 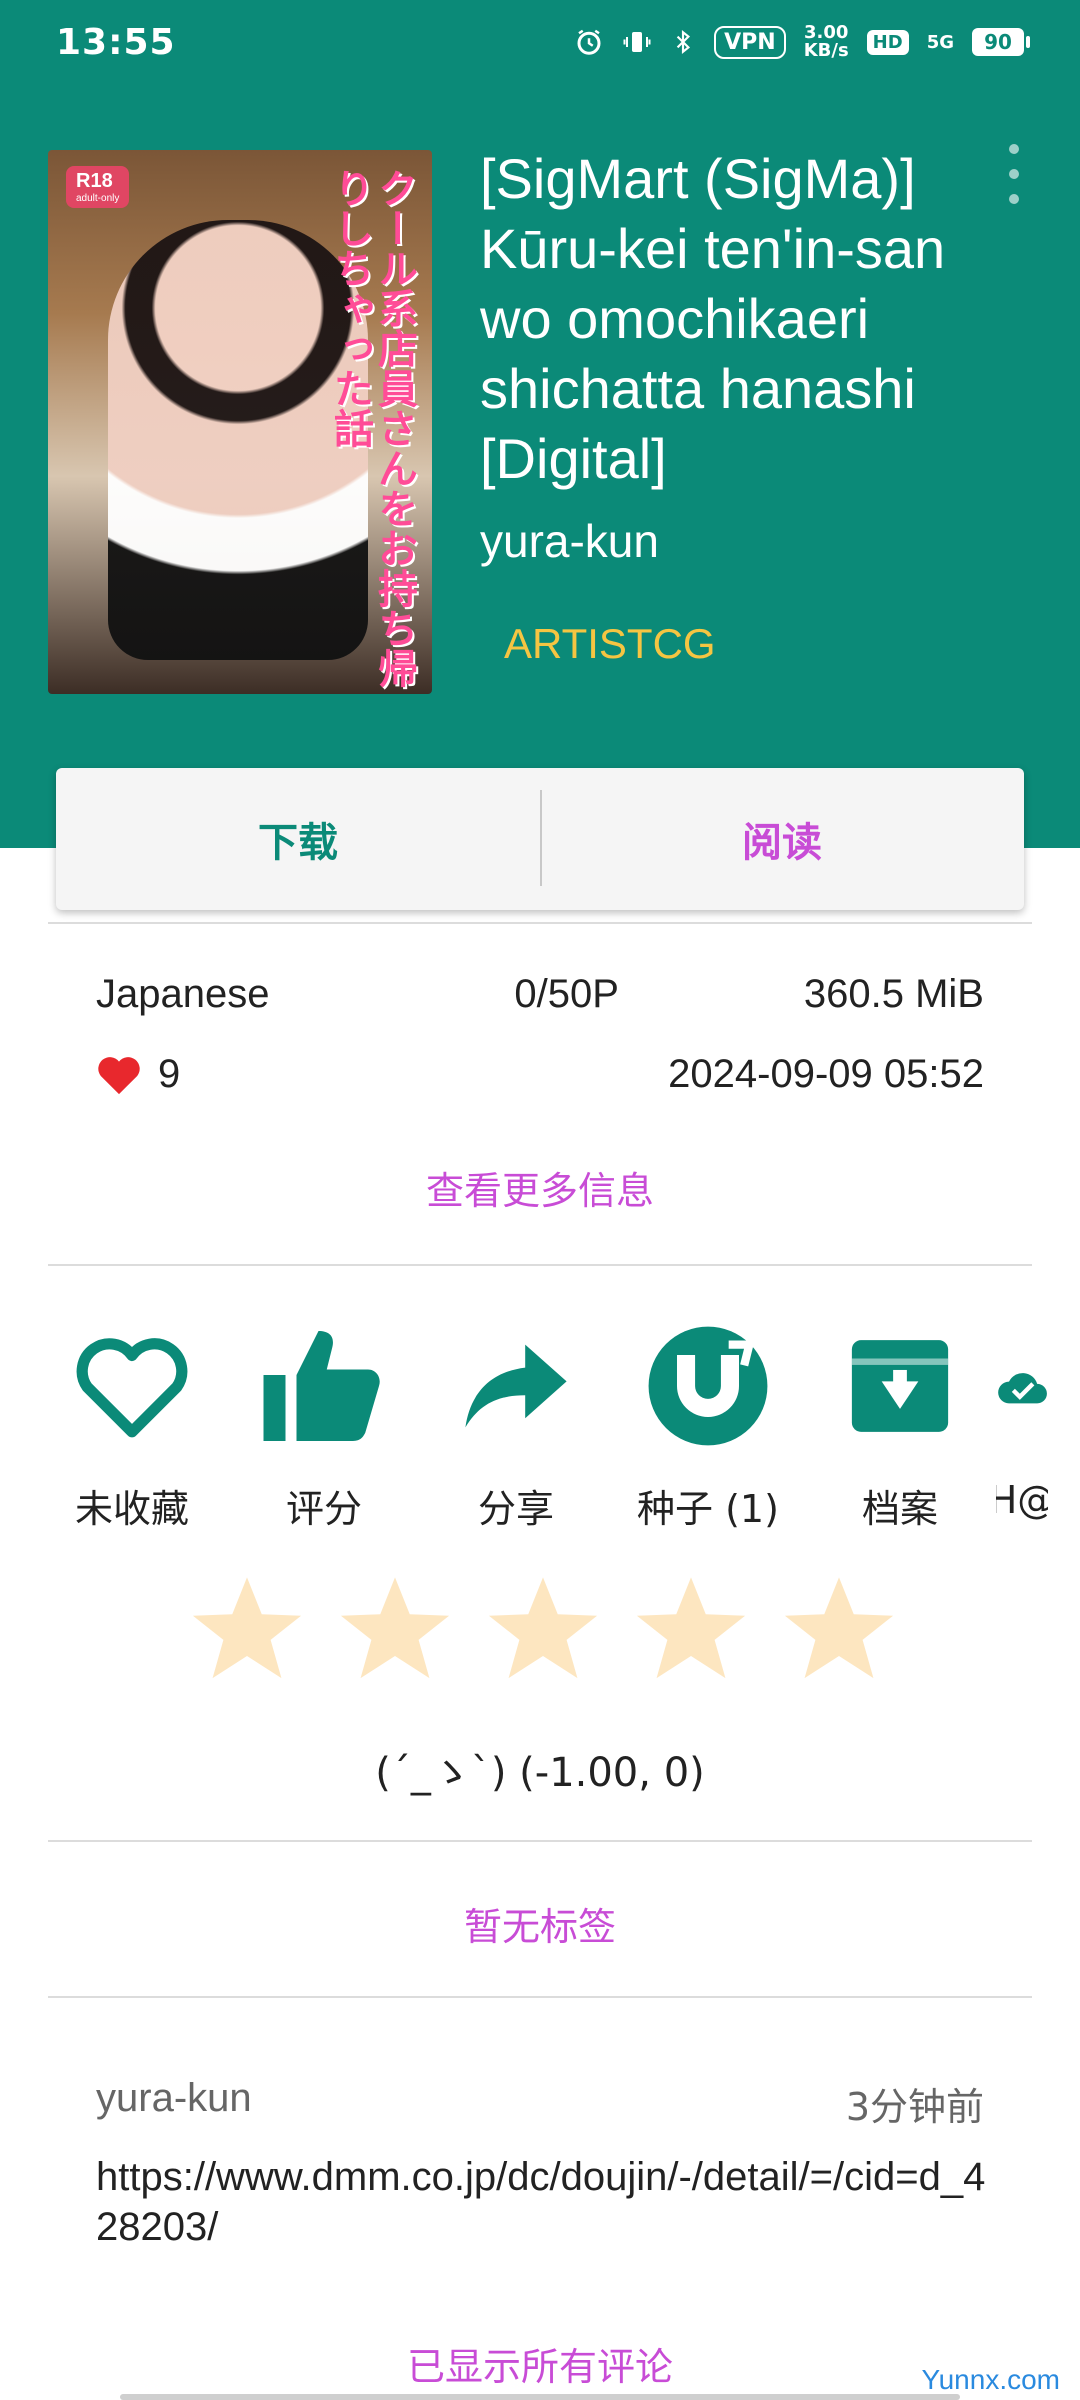 I want to click on hath-action: H@, so click(x=1022, y=1430).